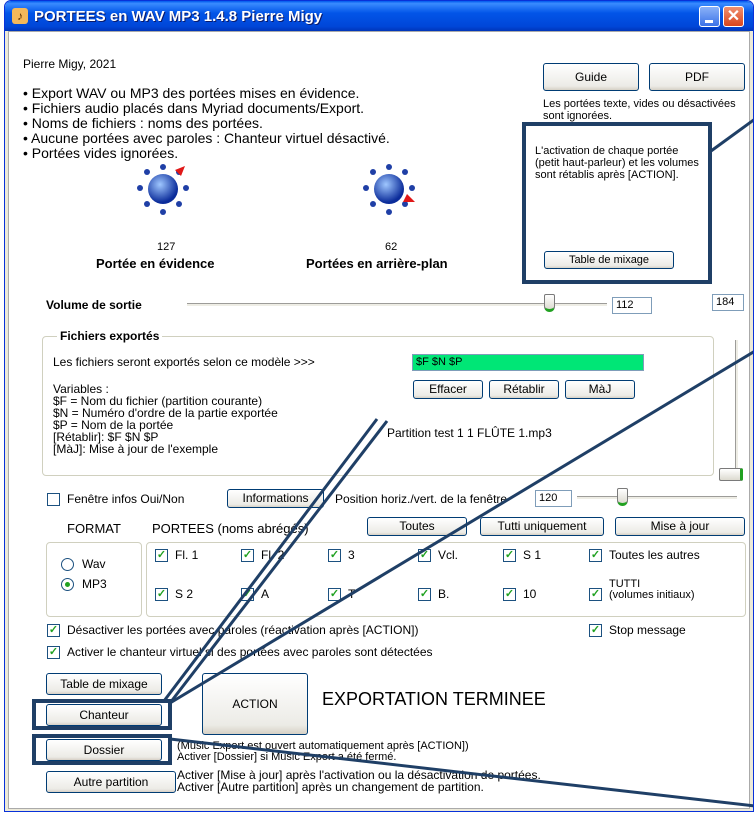 The height and width of the screenshot is (813, 756). I want to click on variable-line: [MàJ]: Mise à jour de l'exemple, so click(136, 449).